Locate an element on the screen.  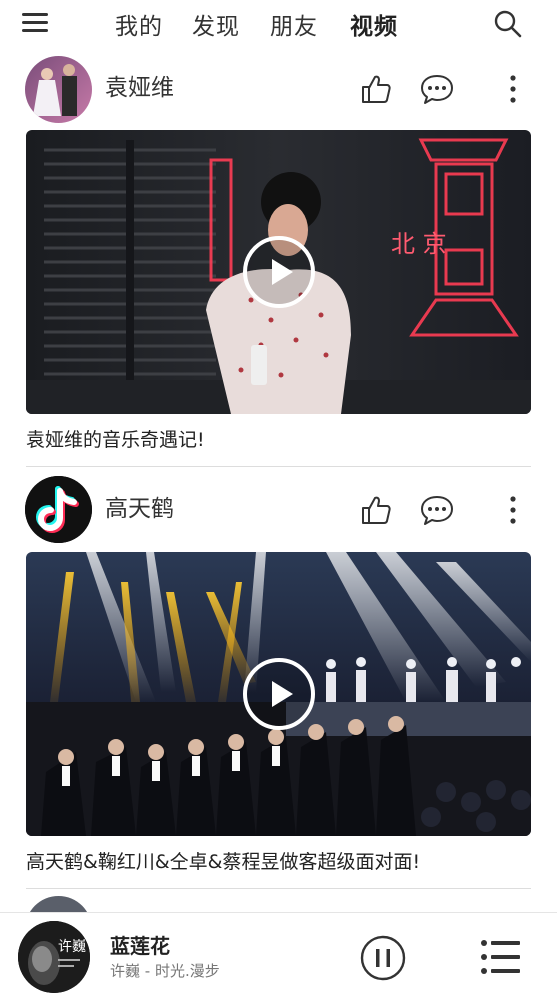
search-icon is located at coordinates (508, 24).